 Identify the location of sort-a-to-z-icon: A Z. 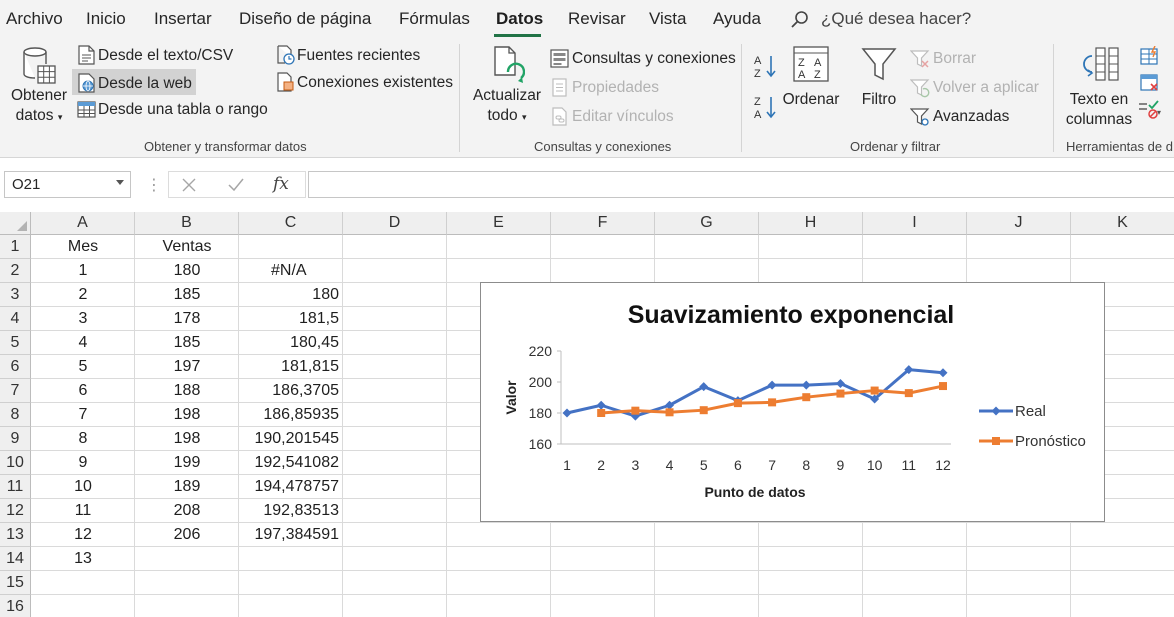
(766, 66).